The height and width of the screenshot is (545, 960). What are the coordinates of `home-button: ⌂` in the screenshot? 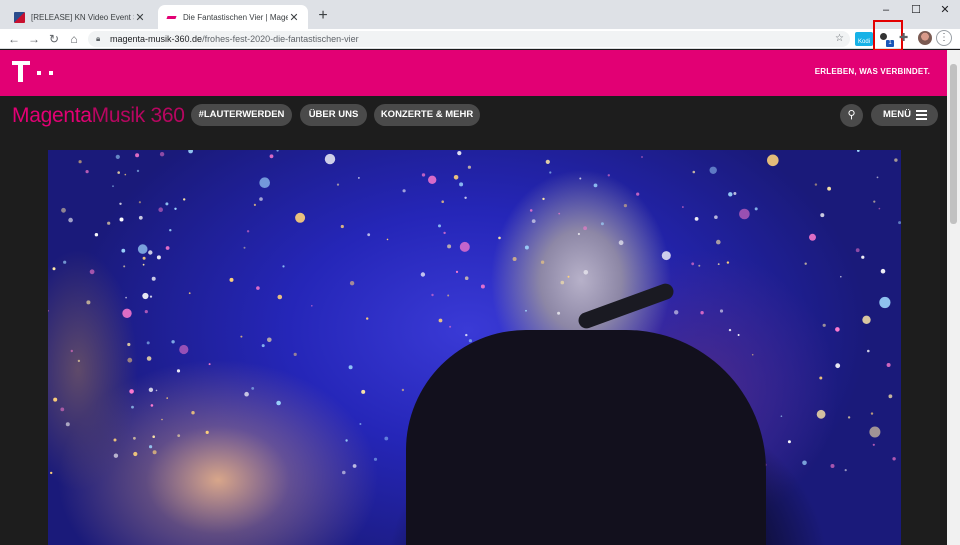 It's located at (74, 39).